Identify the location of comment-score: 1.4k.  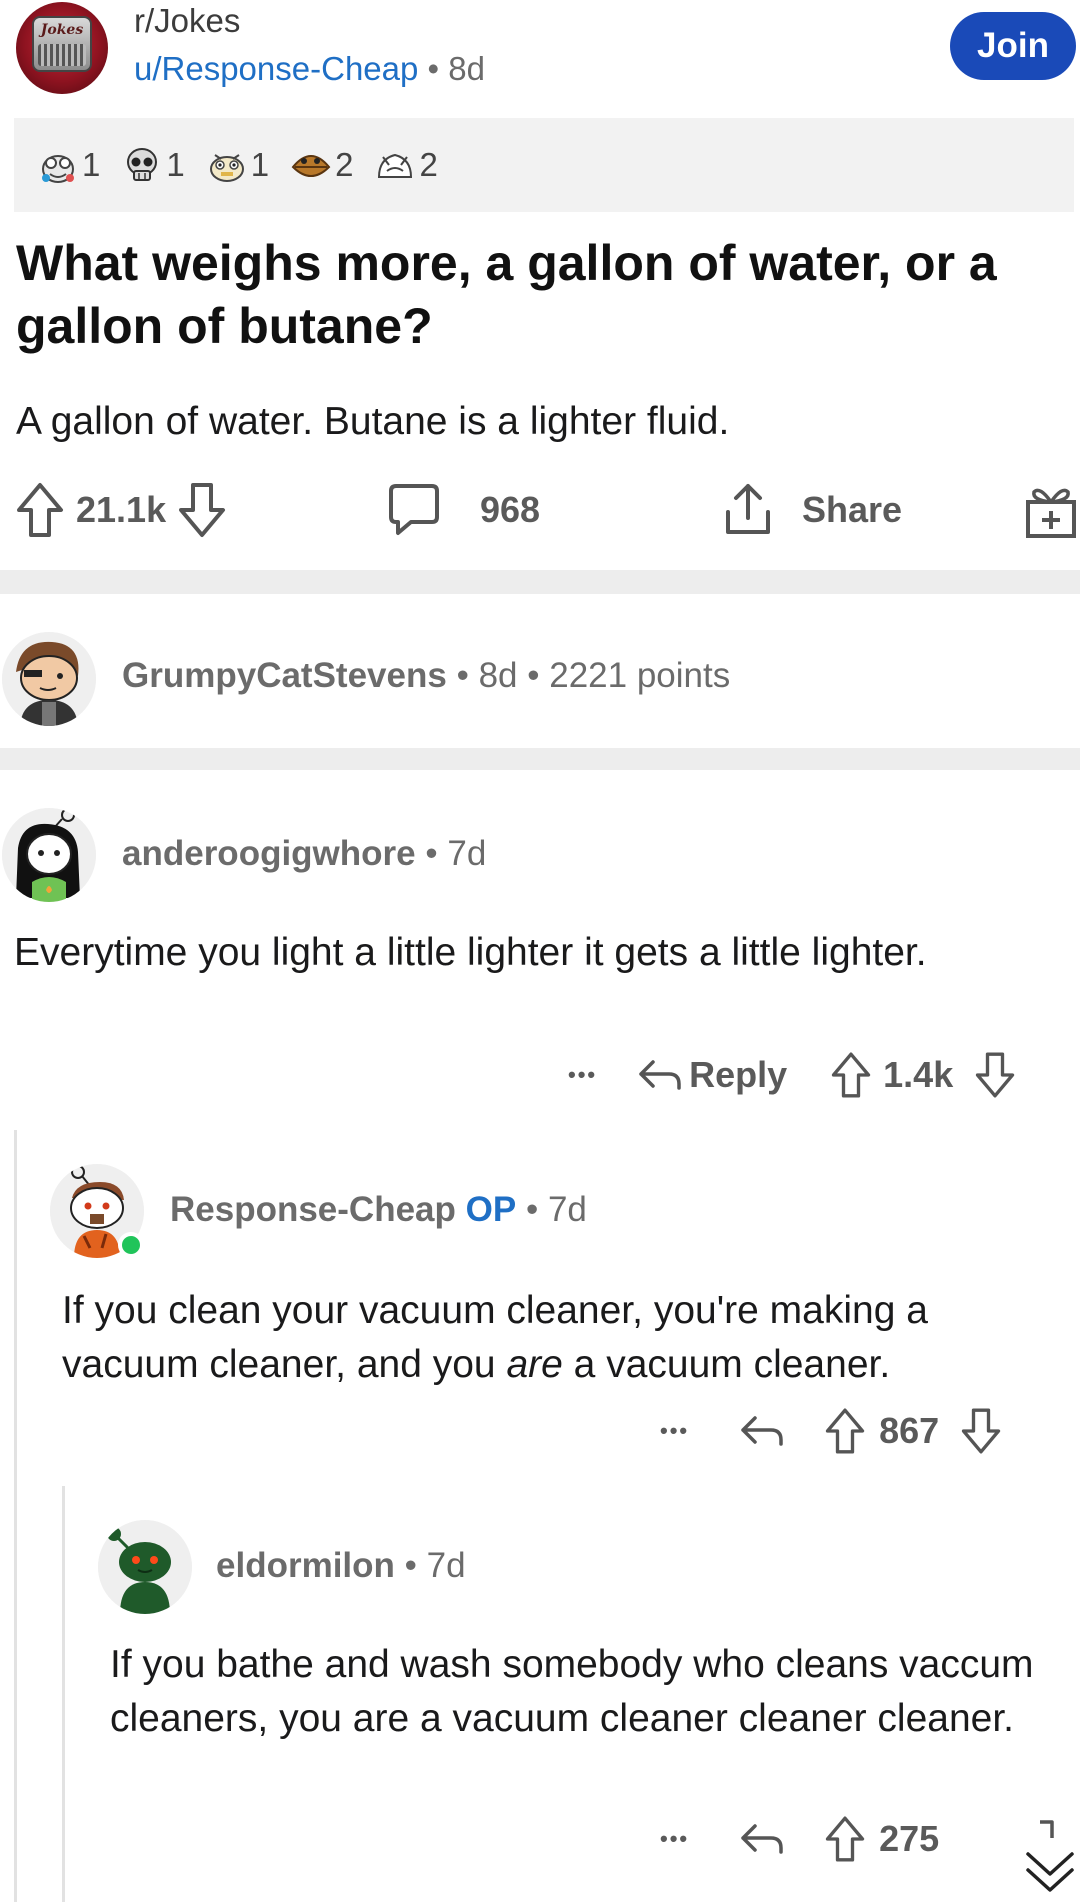
(918, 1074).